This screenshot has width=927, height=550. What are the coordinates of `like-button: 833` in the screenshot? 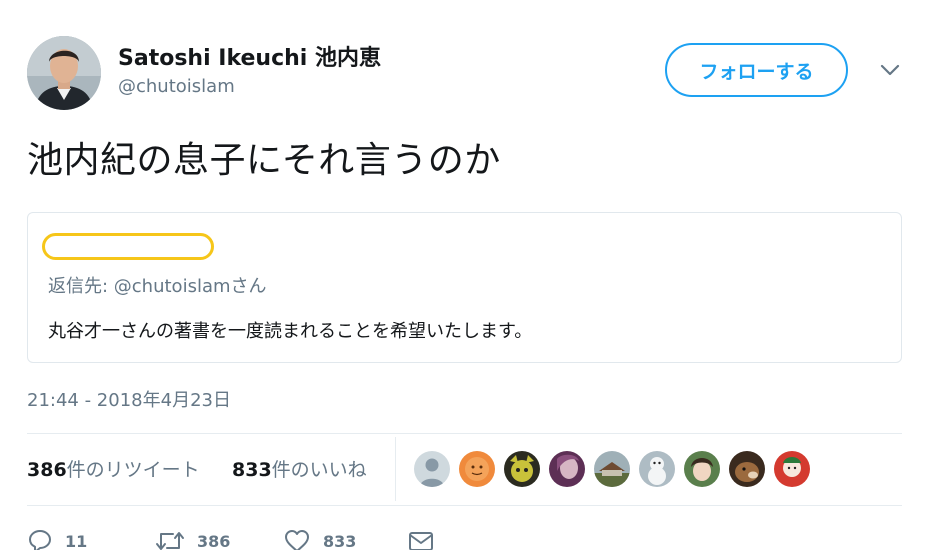 It's located at (319, 538).